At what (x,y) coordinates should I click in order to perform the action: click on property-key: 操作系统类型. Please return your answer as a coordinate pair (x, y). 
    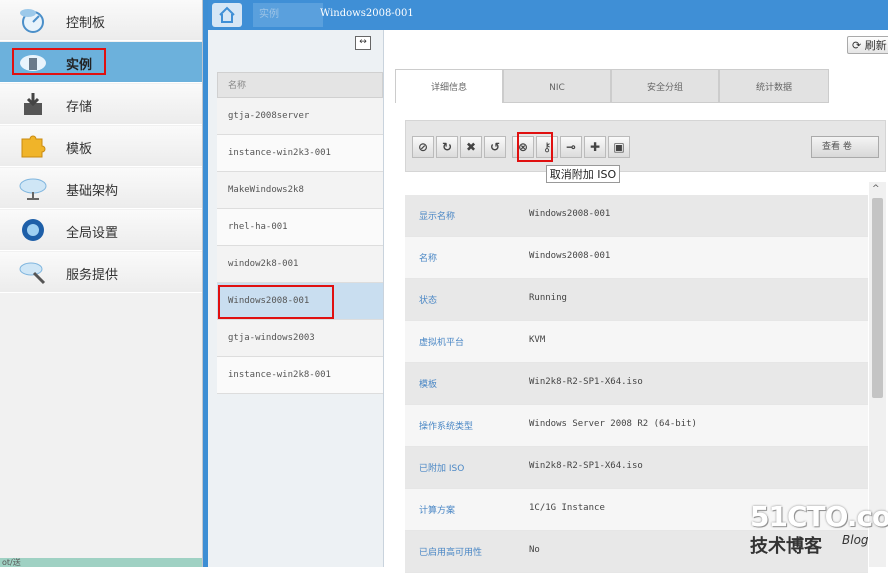
    Looking at the image, I should click on (446, 427).